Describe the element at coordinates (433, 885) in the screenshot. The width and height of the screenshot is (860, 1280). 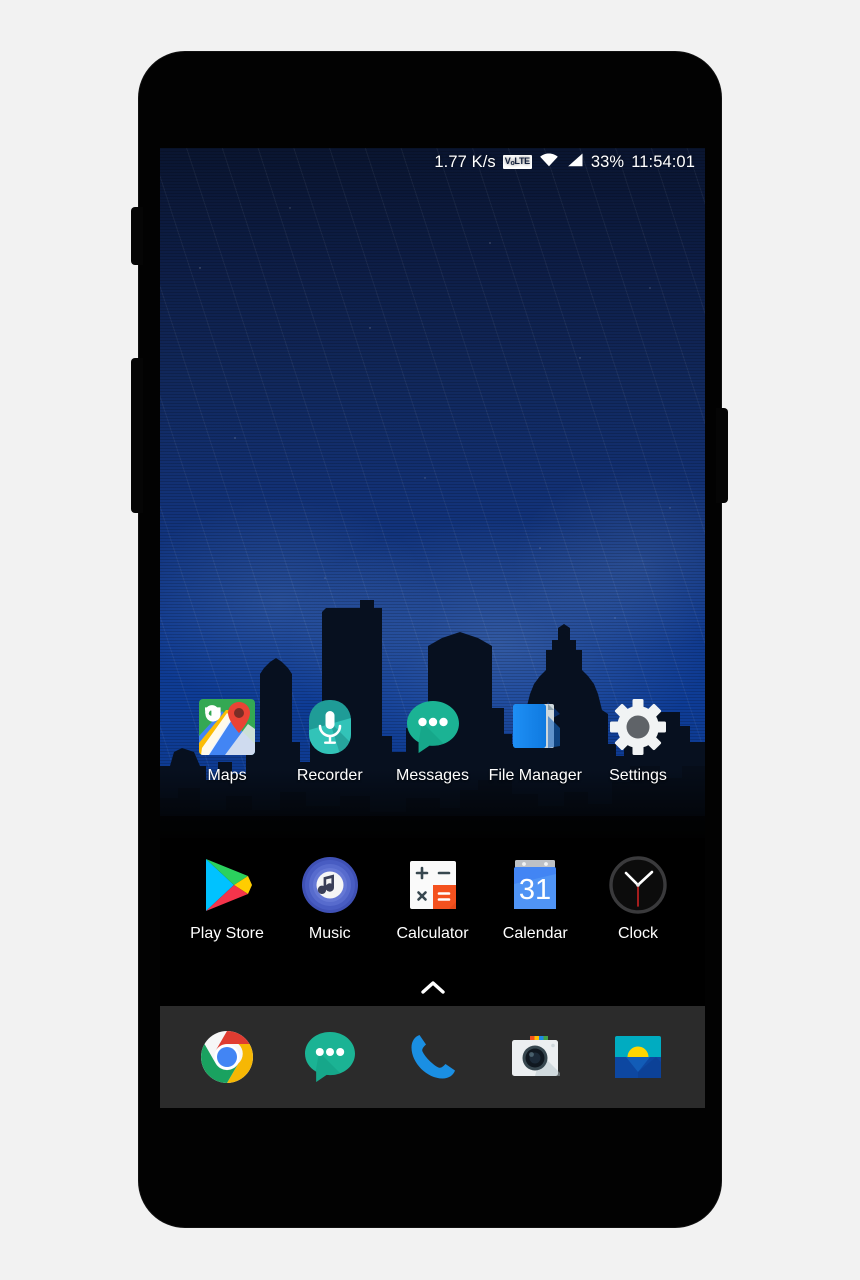
I see `calculator-icon` at that location.